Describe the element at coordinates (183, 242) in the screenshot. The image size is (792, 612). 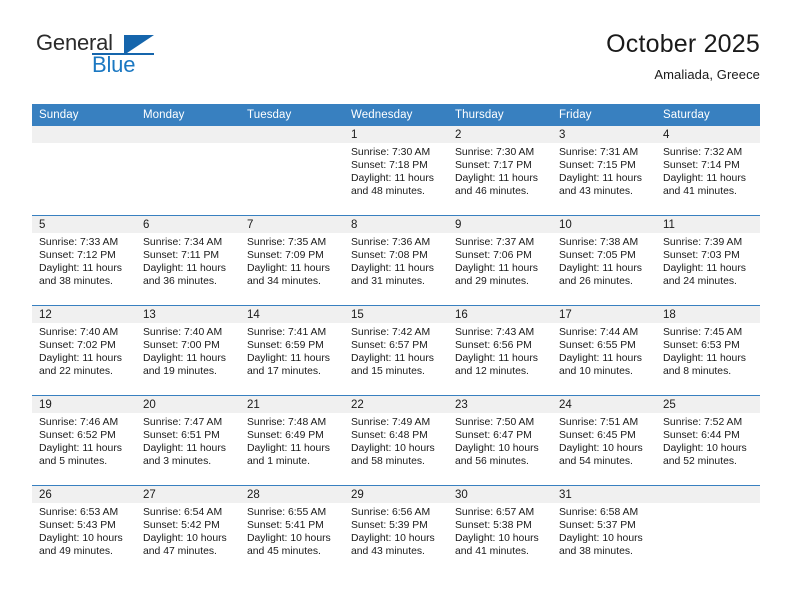
I see `sunrise-text: Sunrise: 7:34 AM` at that location.